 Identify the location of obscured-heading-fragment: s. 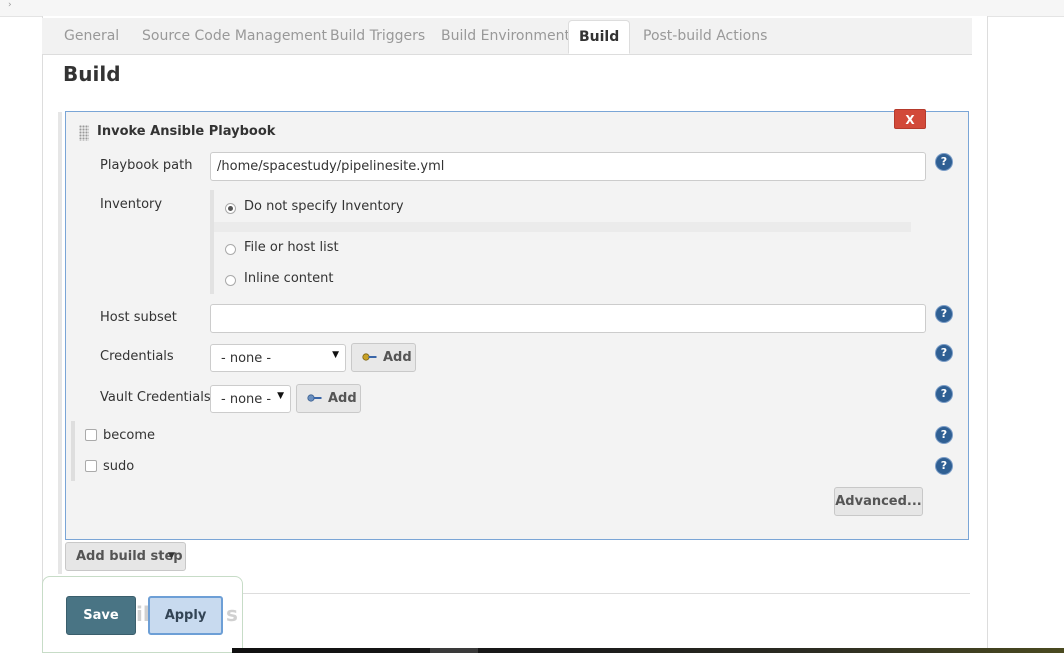
(232, 614).